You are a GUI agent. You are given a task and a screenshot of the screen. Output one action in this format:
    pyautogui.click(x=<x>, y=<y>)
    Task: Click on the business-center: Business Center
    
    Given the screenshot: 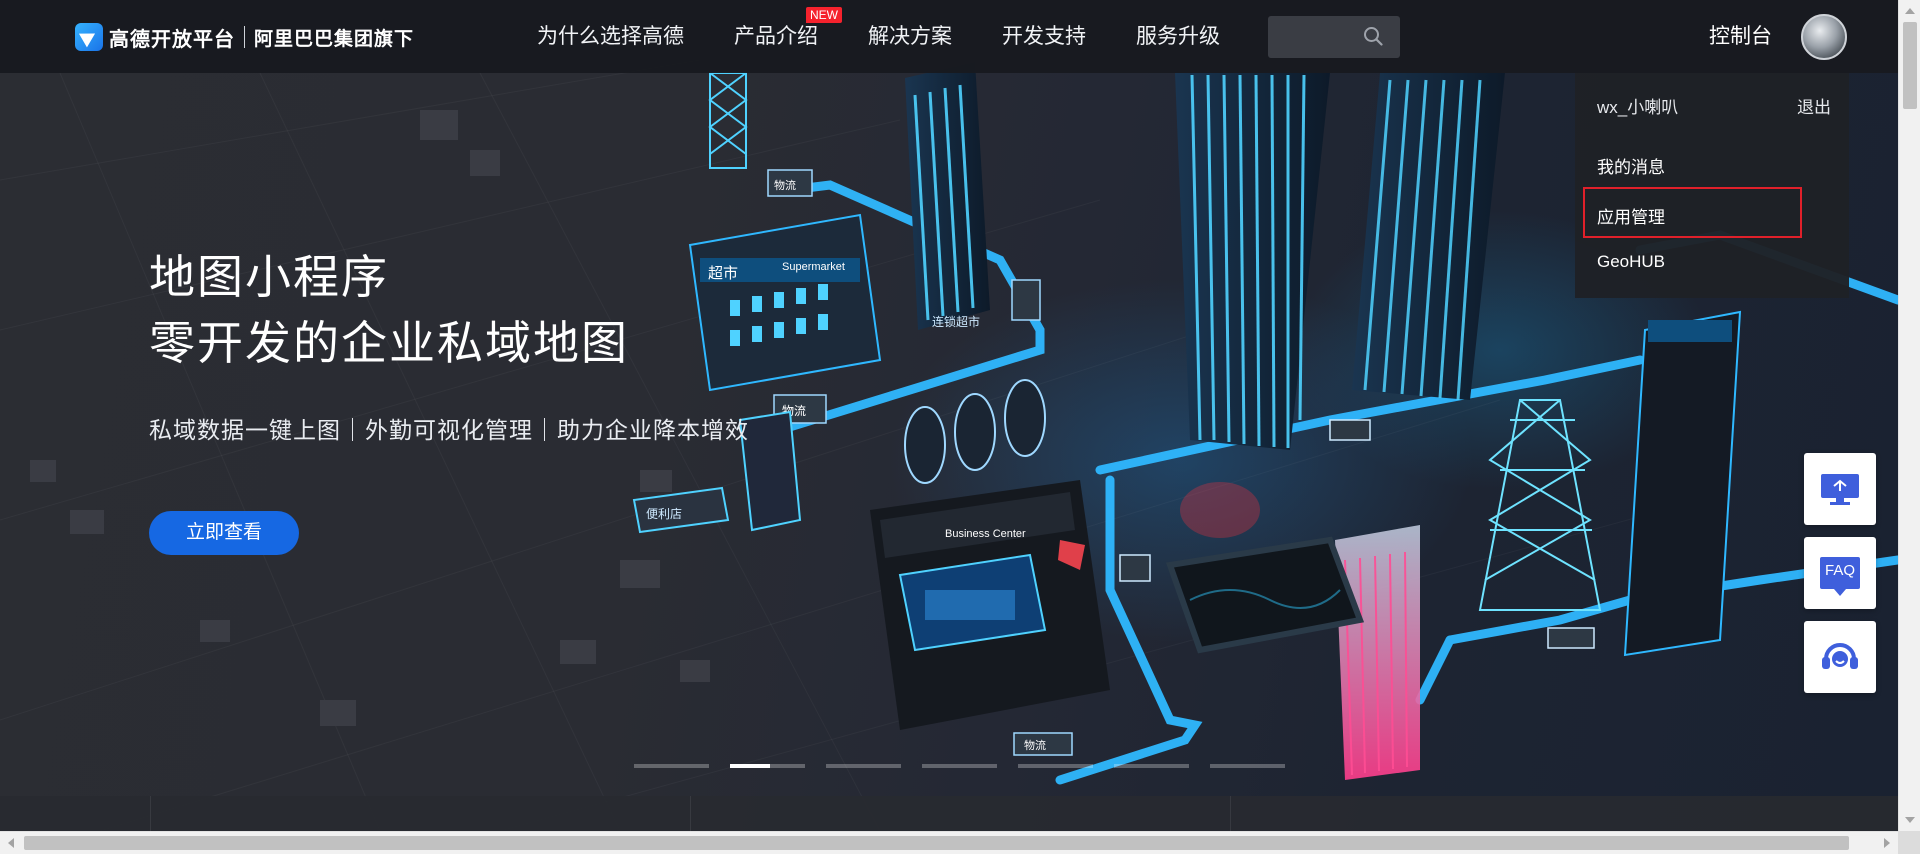 What is the action you would take?
    pyautogui.click(x=990, y=605)
    